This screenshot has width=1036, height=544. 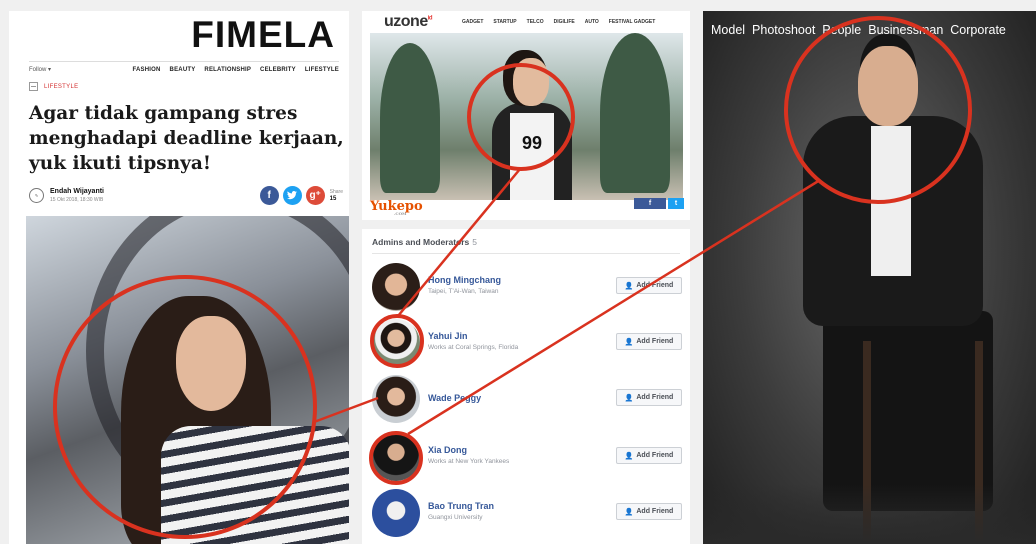 I want to click on nav-relationship: RELATIONSHIP, so click(x=227, y=70).